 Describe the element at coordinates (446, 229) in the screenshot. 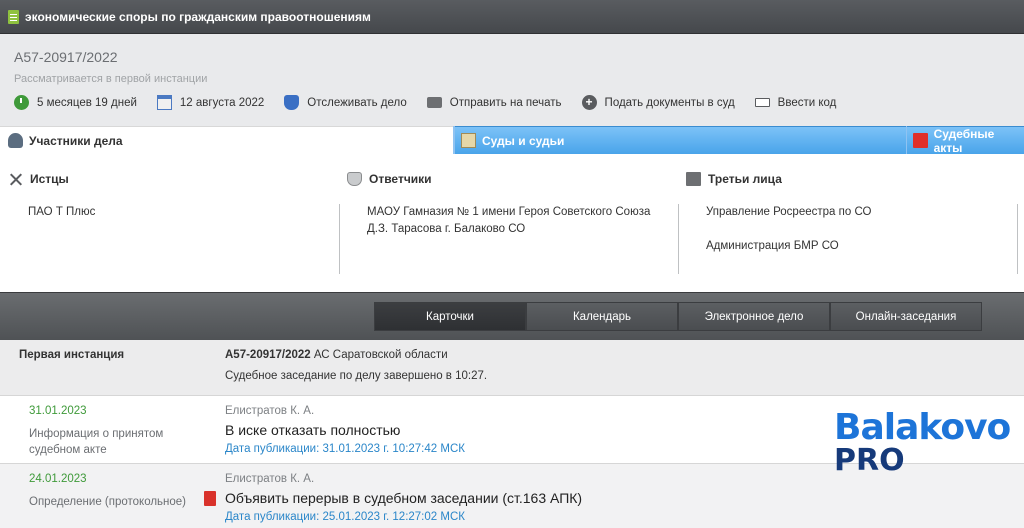

I see `defendant-name-line2: Д.З. Тарасова г. Балаково СО` at that location.